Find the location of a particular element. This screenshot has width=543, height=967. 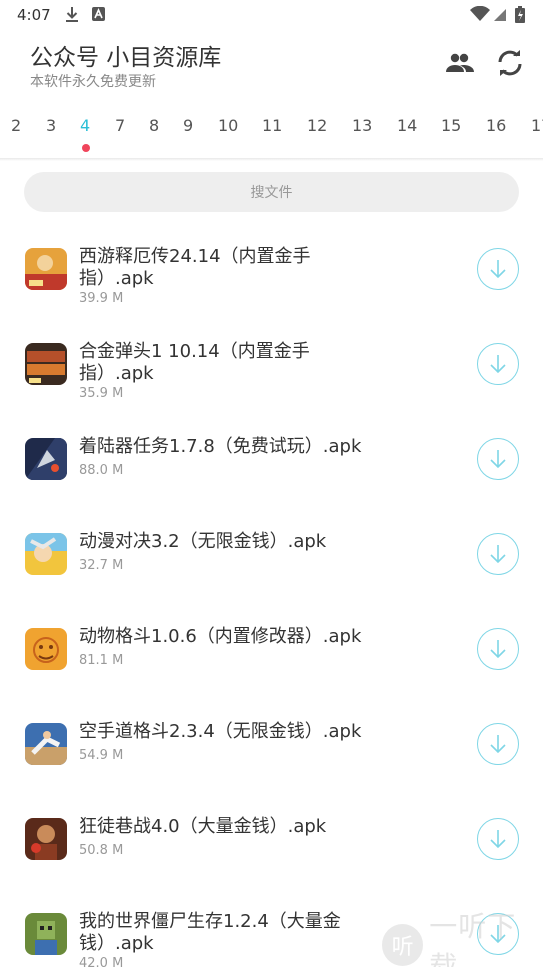

list-item: 动物格斗1.0.6（内置修改器）.apk 81.1 M is located at coordinates (271, 652).